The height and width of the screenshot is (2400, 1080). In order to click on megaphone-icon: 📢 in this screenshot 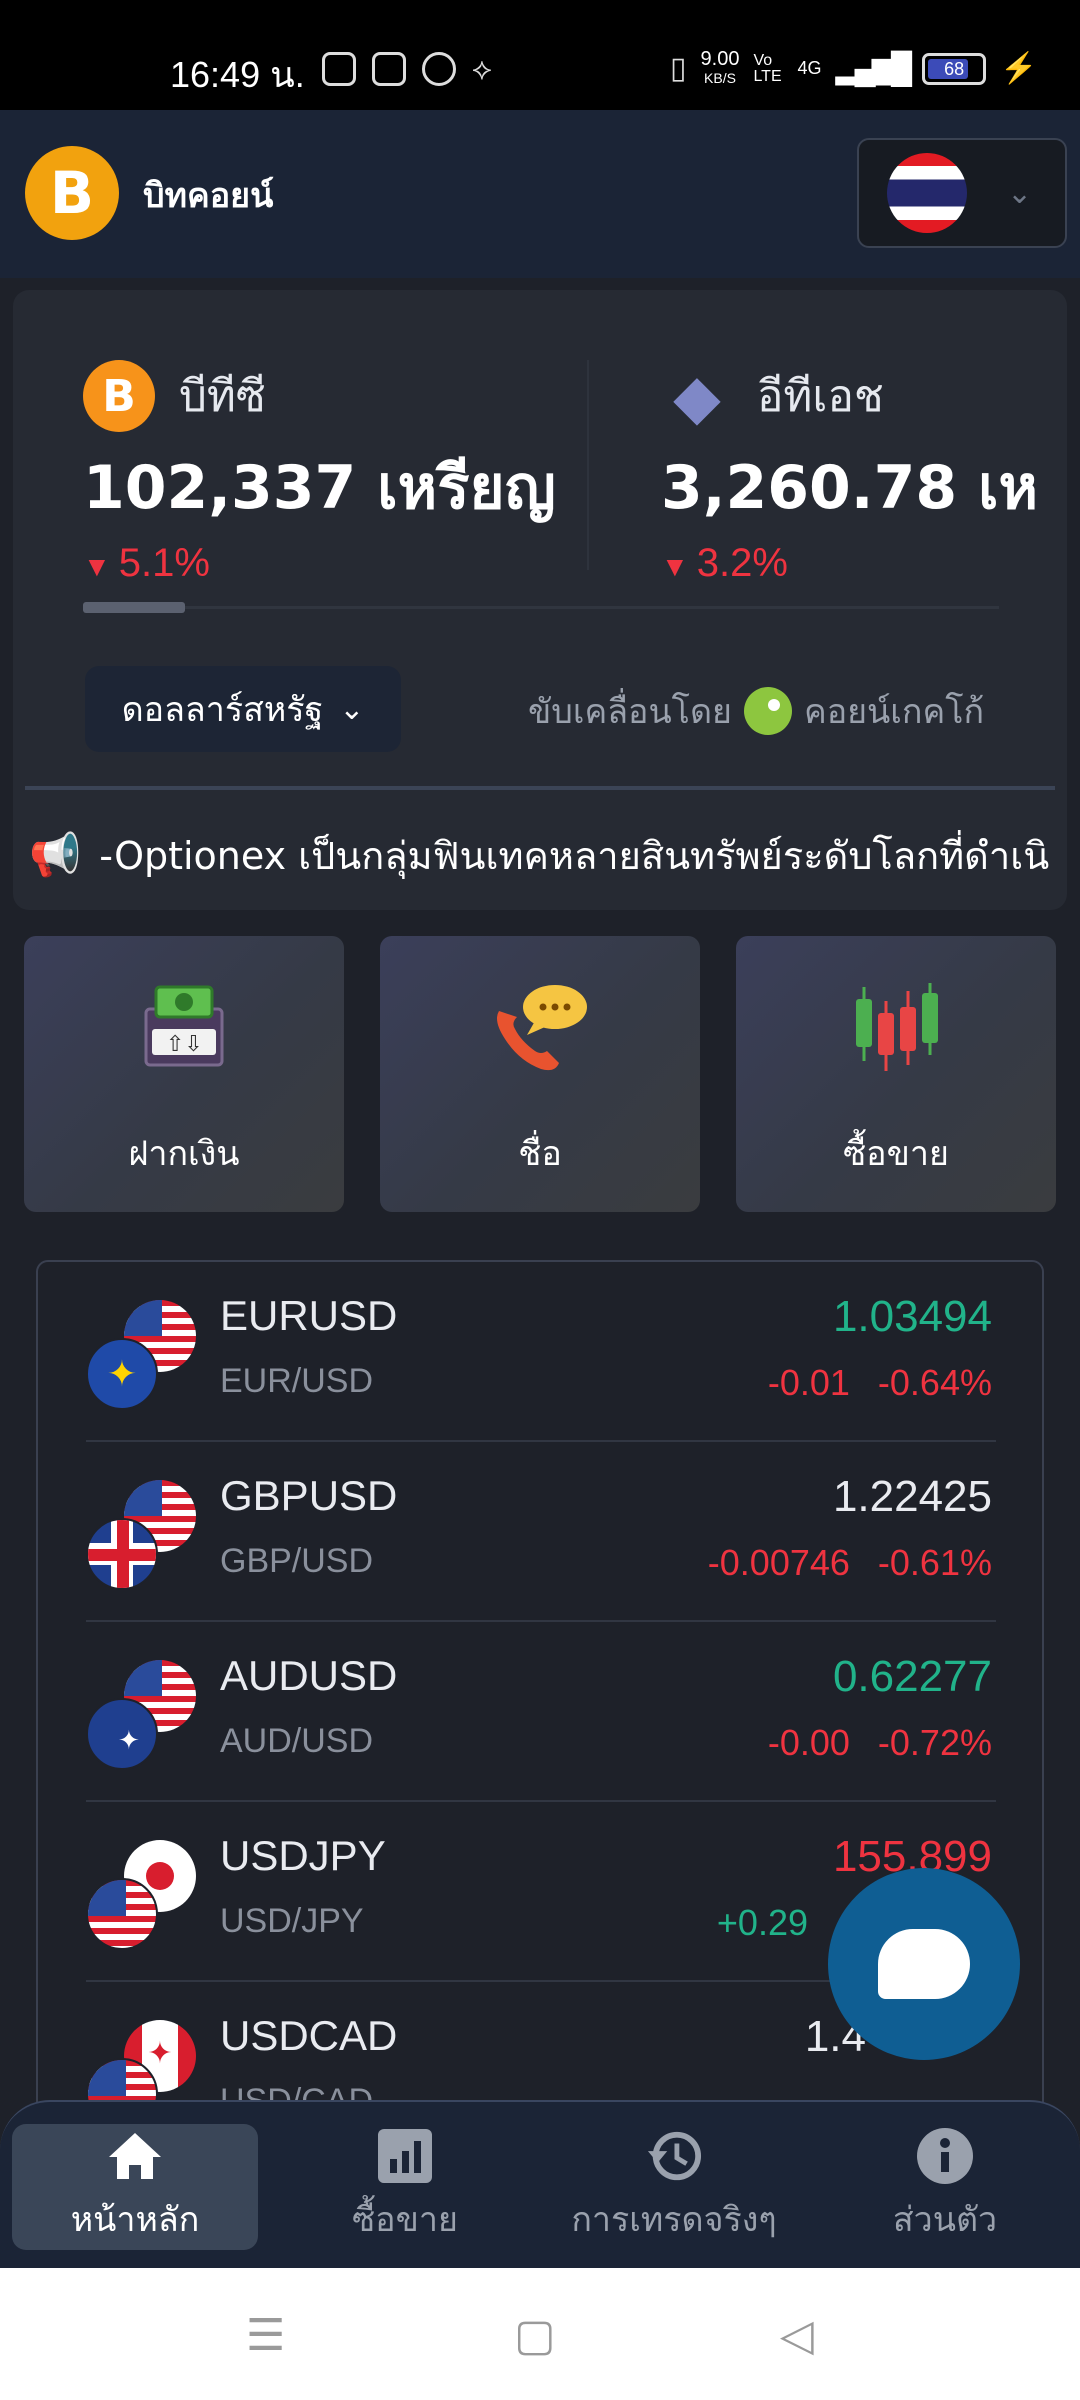, I will do `click(55, 854)`.